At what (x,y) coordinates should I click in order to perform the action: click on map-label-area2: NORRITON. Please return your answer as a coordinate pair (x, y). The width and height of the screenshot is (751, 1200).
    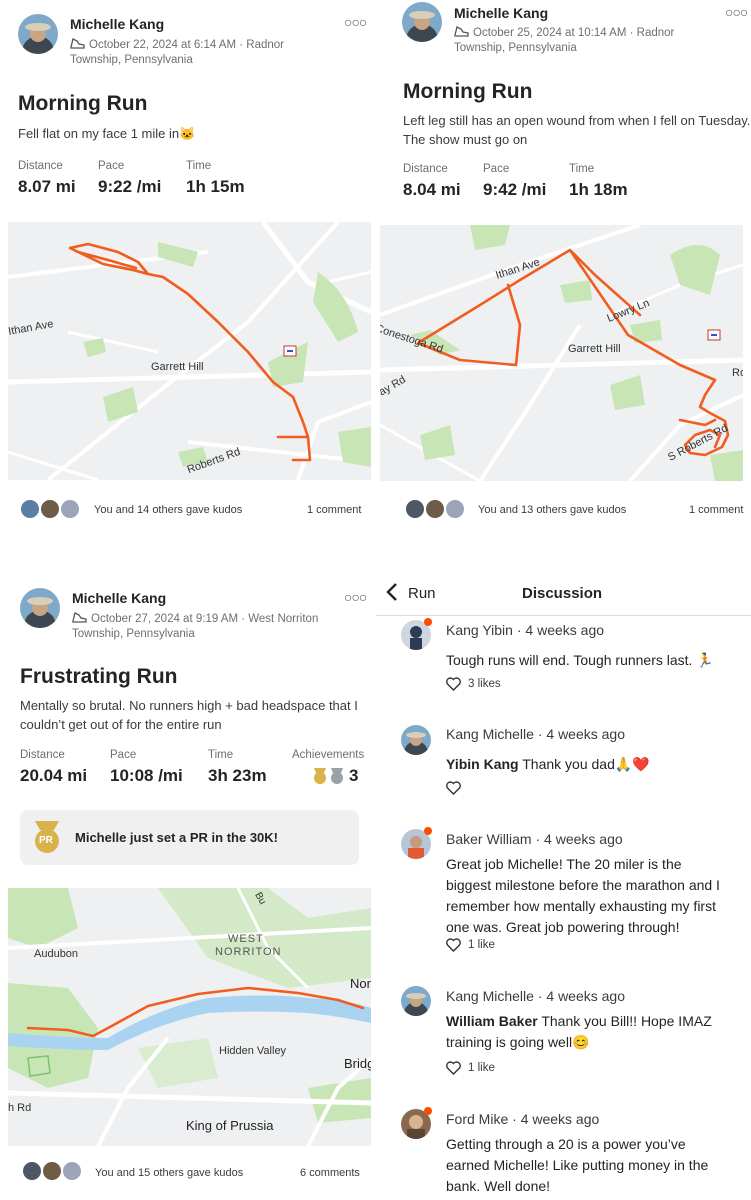
    Looking at the image, I should click on (248, 952).